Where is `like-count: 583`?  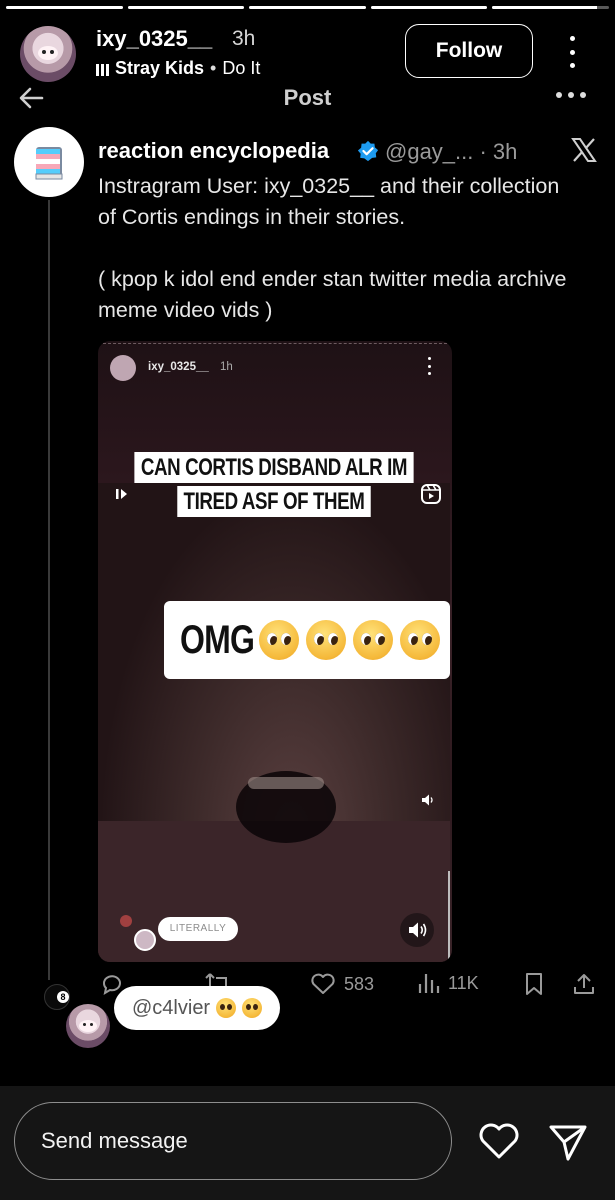 like-count: 583 is located at coordinates (359, 983).